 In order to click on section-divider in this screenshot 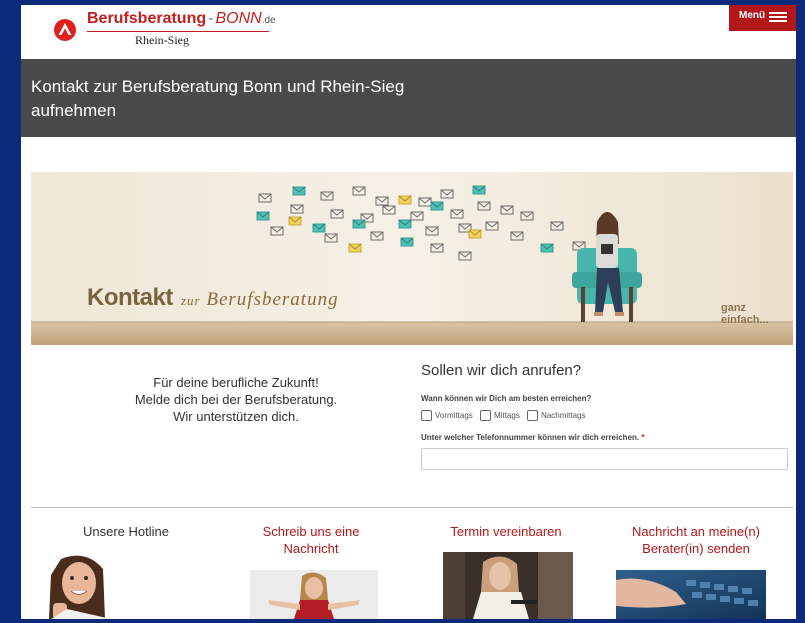, I will do `click(412, 507)`.